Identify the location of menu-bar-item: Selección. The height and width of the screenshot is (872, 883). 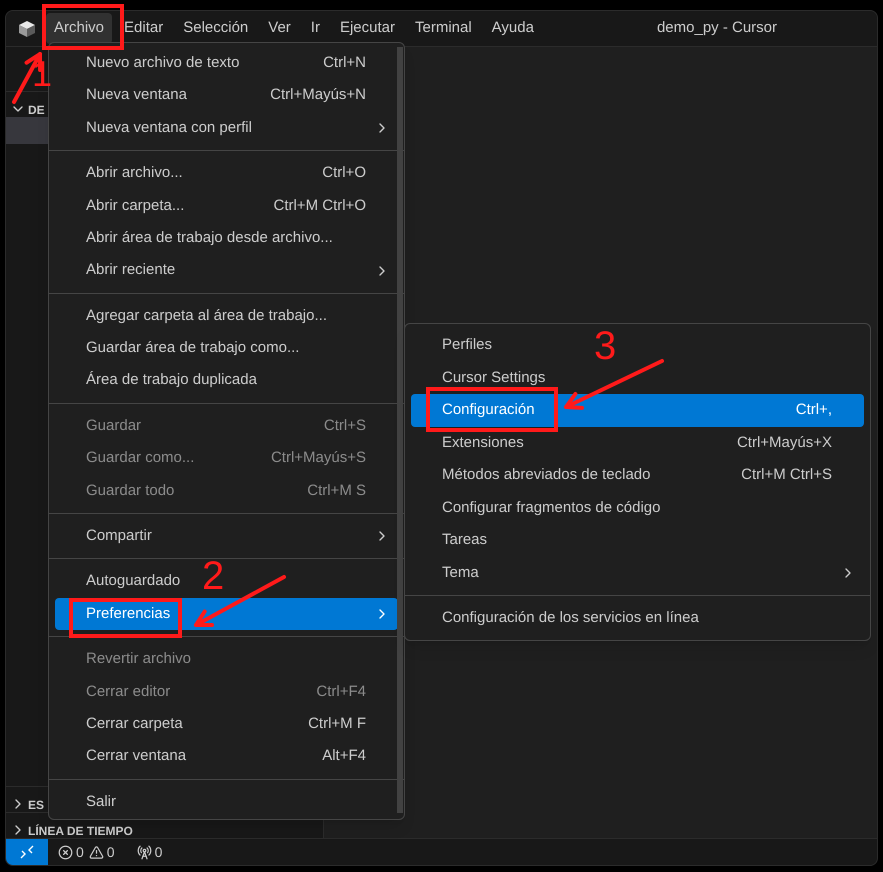
(215, 28).